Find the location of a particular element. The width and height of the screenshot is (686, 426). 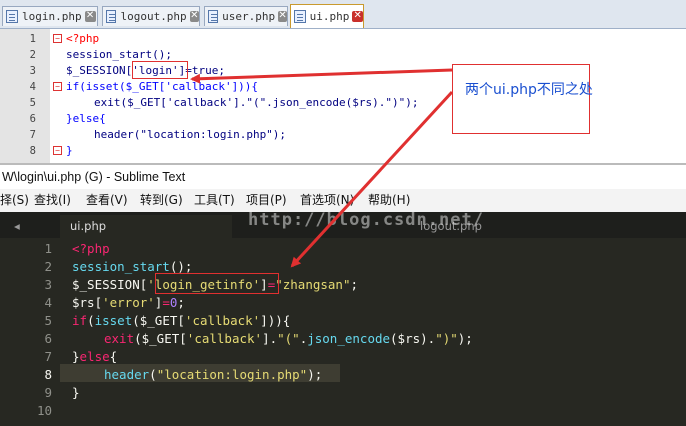

arrow-to-top-highlight is located at coordinates (321, 76).